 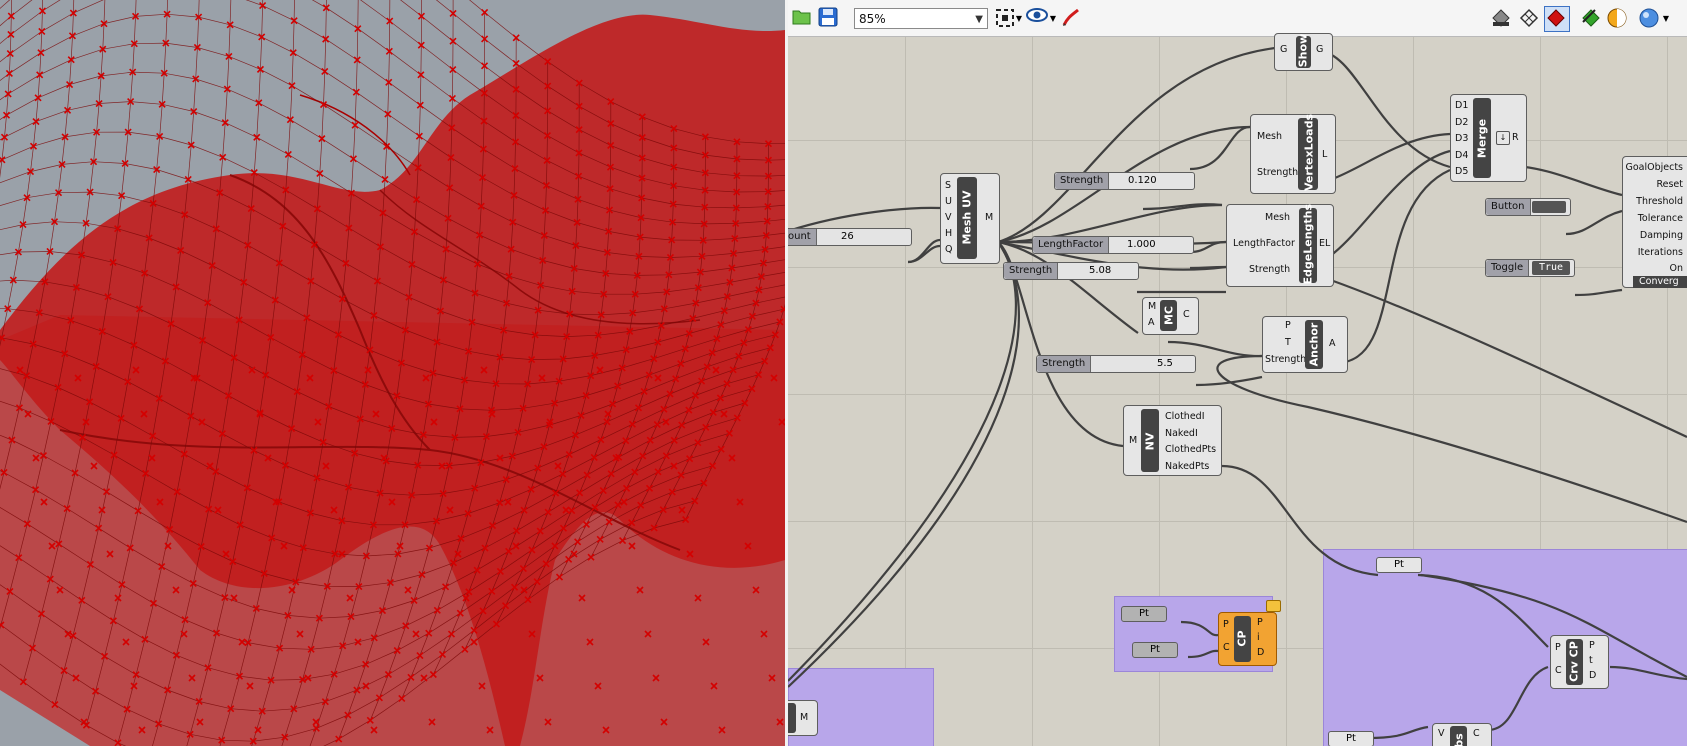 I want to click on button-face, so click(x=1549, y=207).